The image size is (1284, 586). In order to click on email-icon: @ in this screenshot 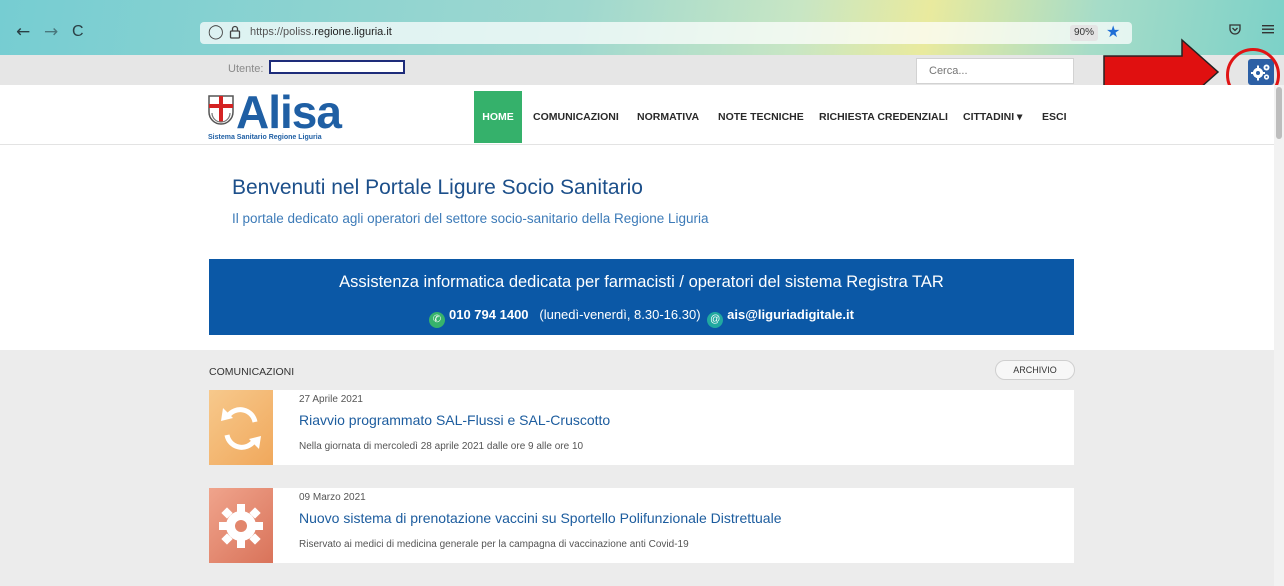, I will do `click(715, 320)`.